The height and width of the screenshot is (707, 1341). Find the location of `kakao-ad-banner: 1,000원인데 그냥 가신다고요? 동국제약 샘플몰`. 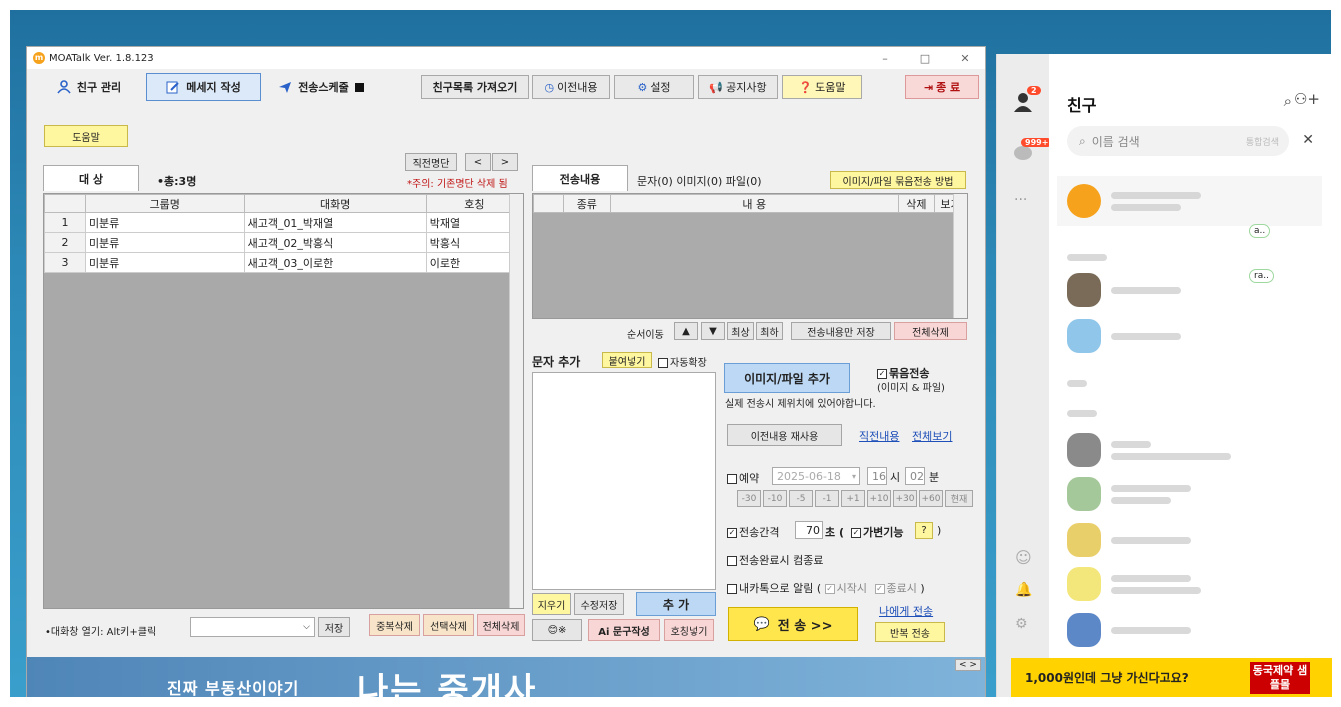

kakao-ad-banner: 1,000원인데 그냥 가신다고요? 동국제약 샘플몰 is located at coordinates (1171, 677).